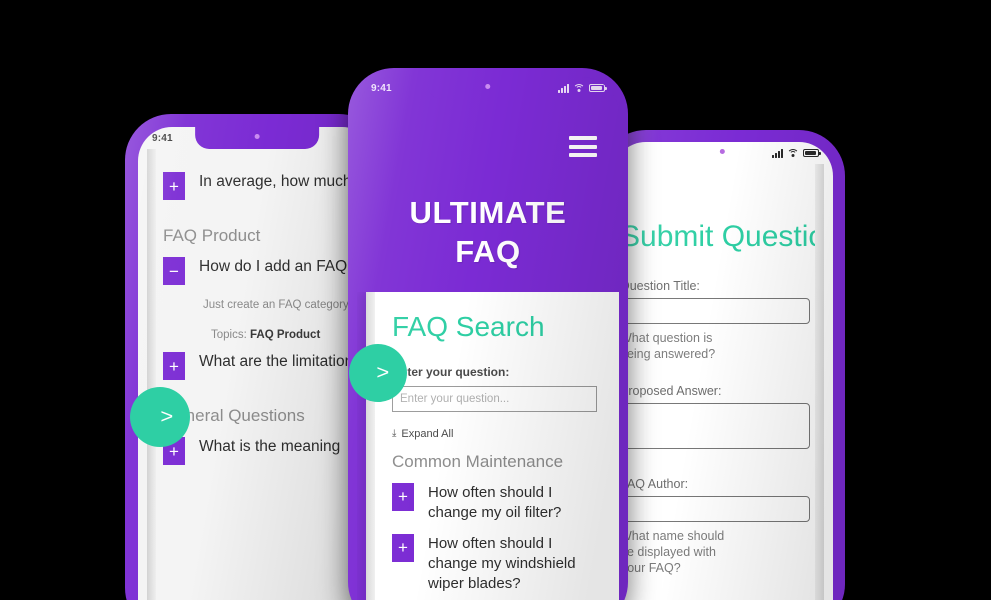  What do you see at coordinates (819, 382) in the screenshot?
I see `right-scroll-rail` at bounding box center [819, 382].